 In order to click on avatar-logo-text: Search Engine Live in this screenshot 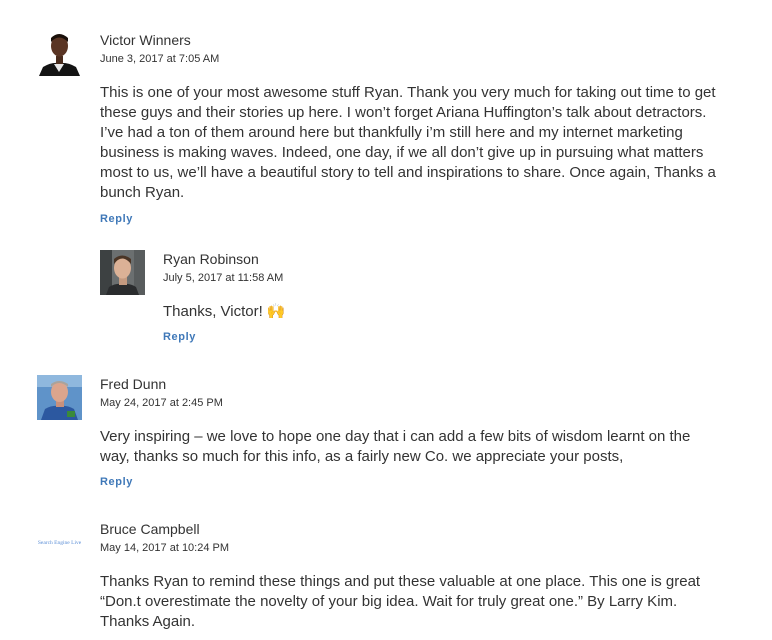, I will do `click(59, 542)`.